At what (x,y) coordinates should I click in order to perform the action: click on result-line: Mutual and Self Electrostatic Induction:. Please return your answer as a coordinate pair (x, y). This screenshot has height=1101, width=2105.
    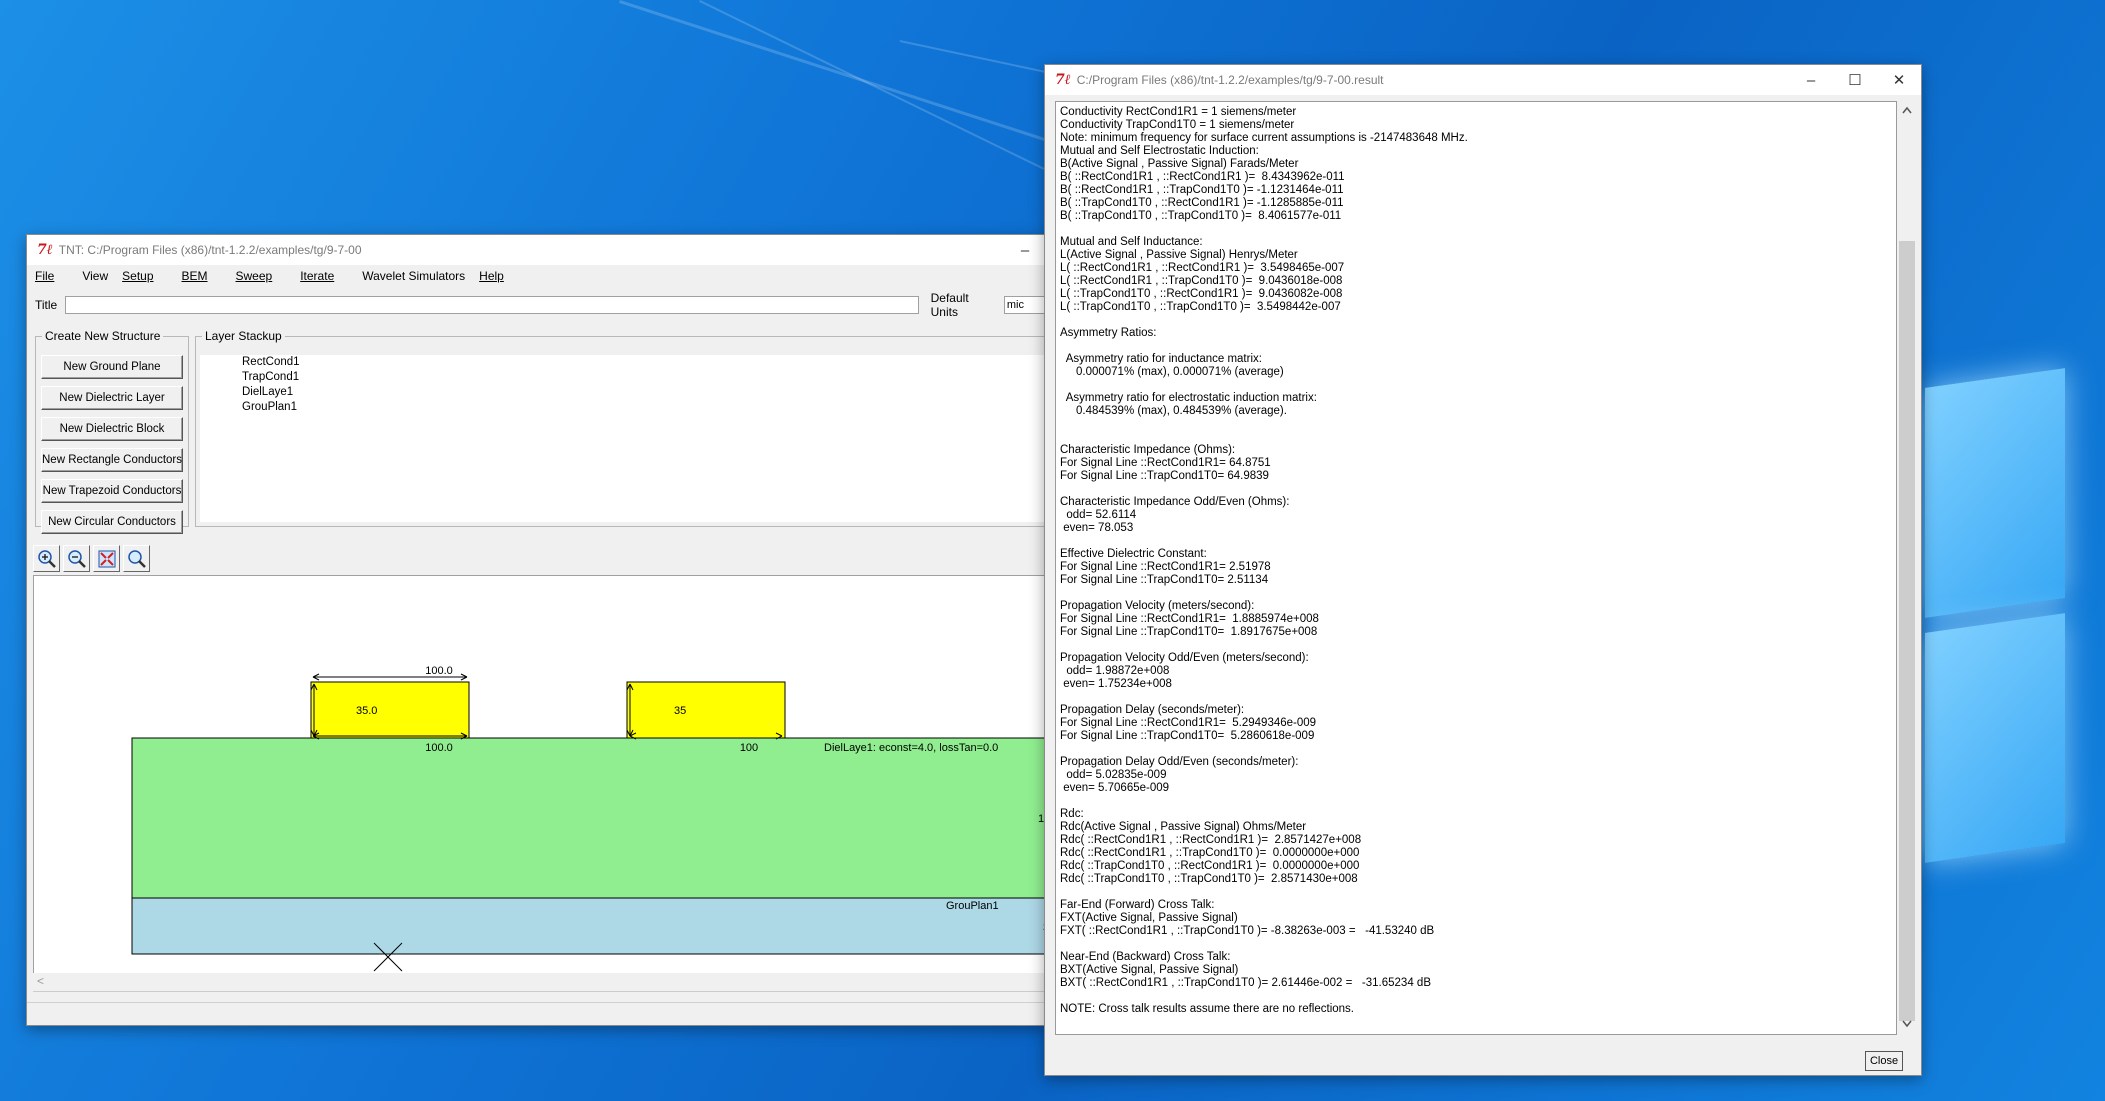
    Looking at the image, I should click on (1159, 151).